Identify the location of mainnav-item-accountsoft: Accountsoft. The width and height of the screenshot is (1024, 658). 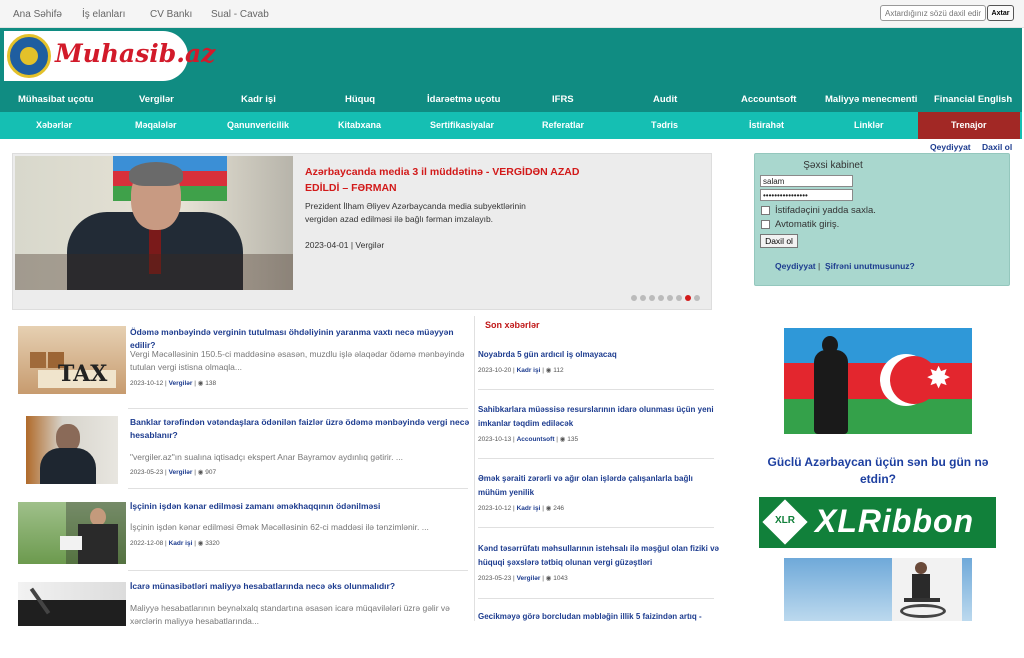
(768, 99).